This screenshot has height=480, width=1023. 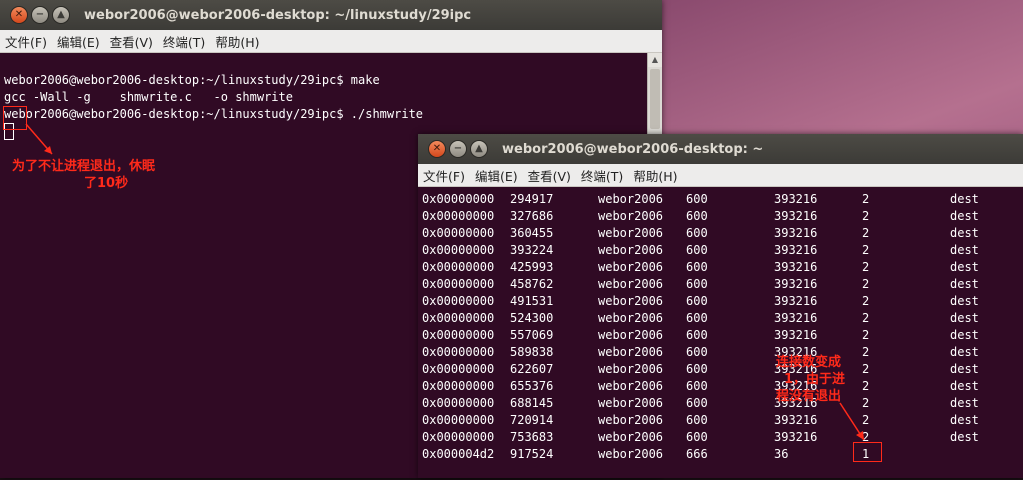 I want to click on table-row: 0x00000000 393224 webor2006 600 393216 2 dest, so click(x=716, y=249).